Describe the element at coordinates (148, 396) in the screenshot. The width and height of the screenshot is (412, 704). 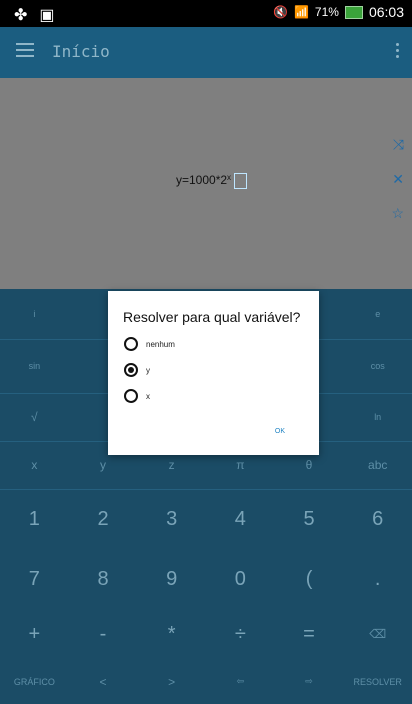
I see `option-label: x` at that location.